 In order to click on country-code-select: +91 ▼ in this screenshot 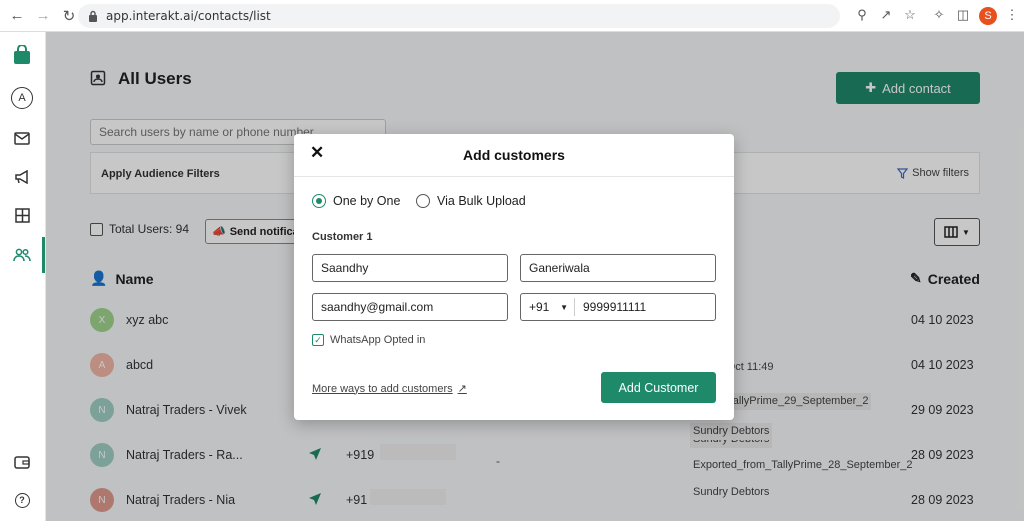, I will do `click(548, 307)`.